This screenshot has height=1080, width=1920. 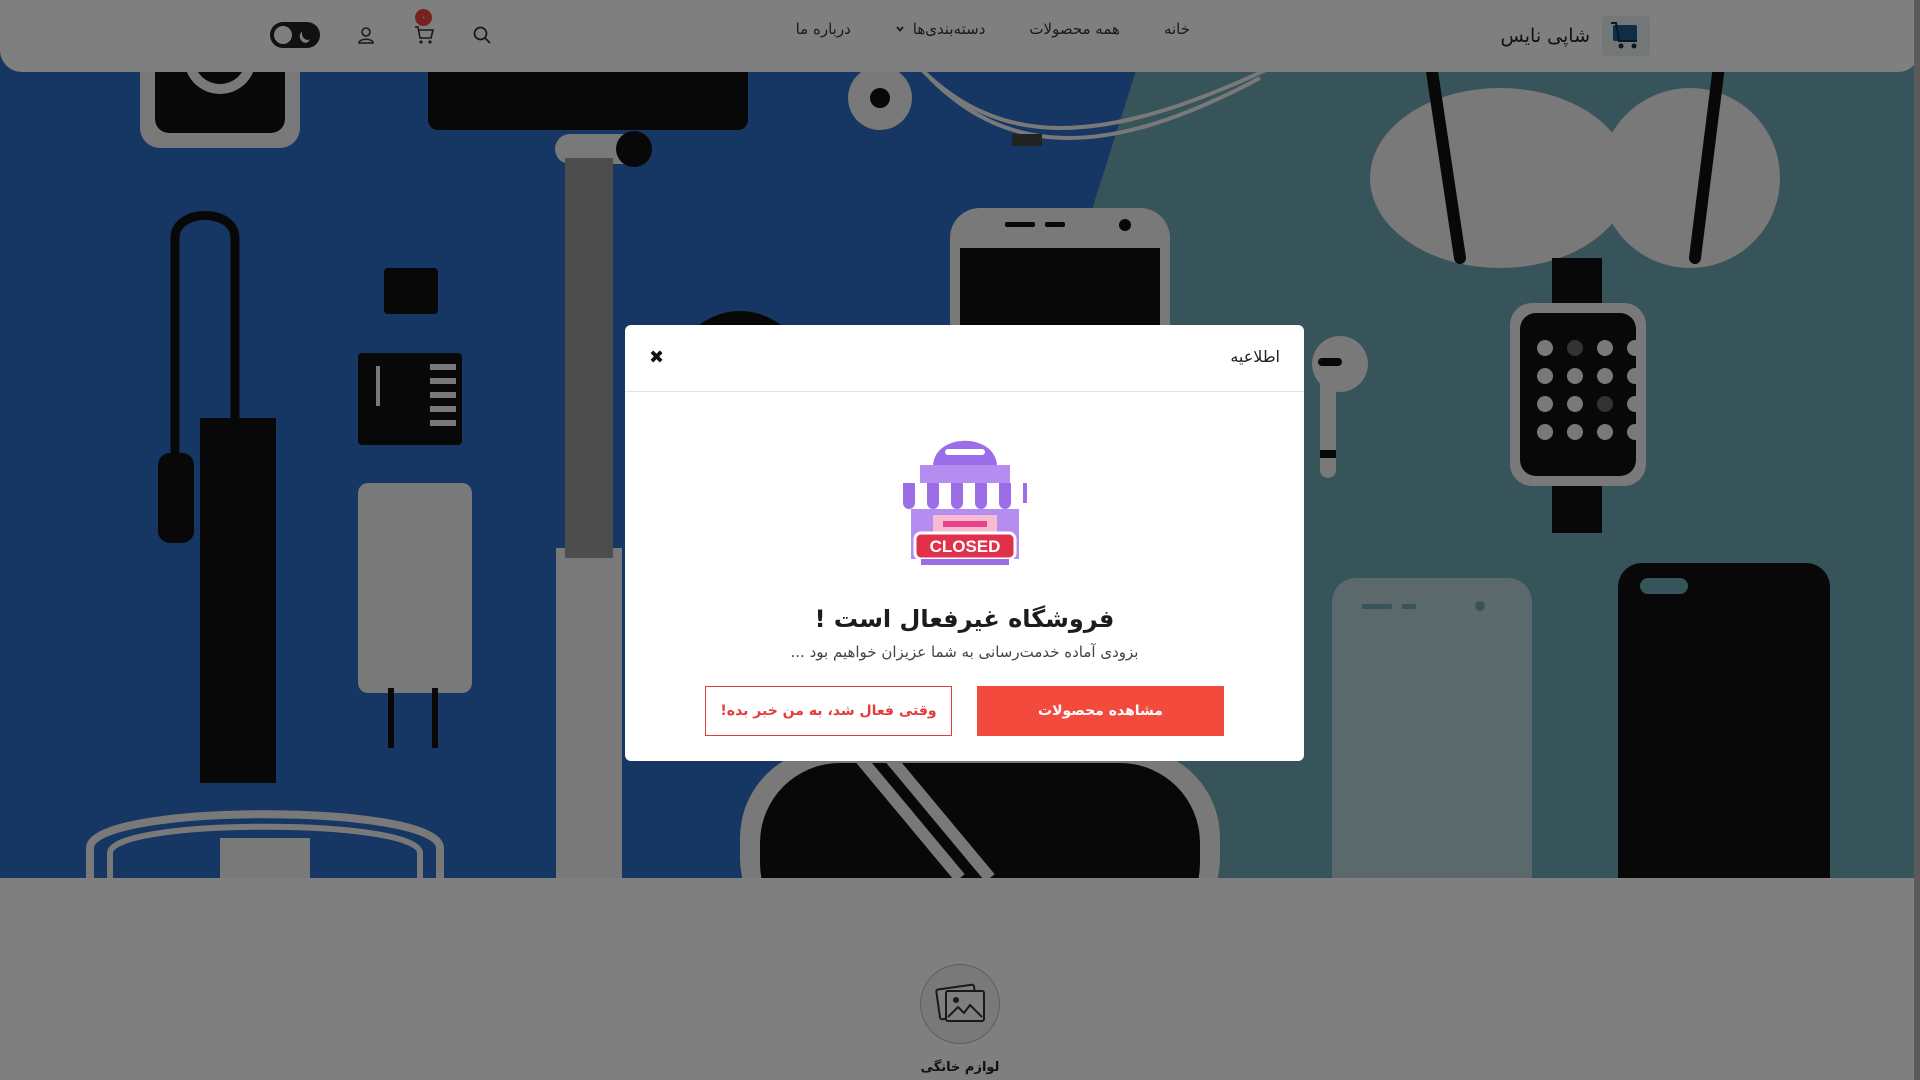 What do you see at coordinates (964, 619) in the screenshot?
I see `modal-heading: فروشگاه غیرفعال است !` at bounding box center [964, 619].